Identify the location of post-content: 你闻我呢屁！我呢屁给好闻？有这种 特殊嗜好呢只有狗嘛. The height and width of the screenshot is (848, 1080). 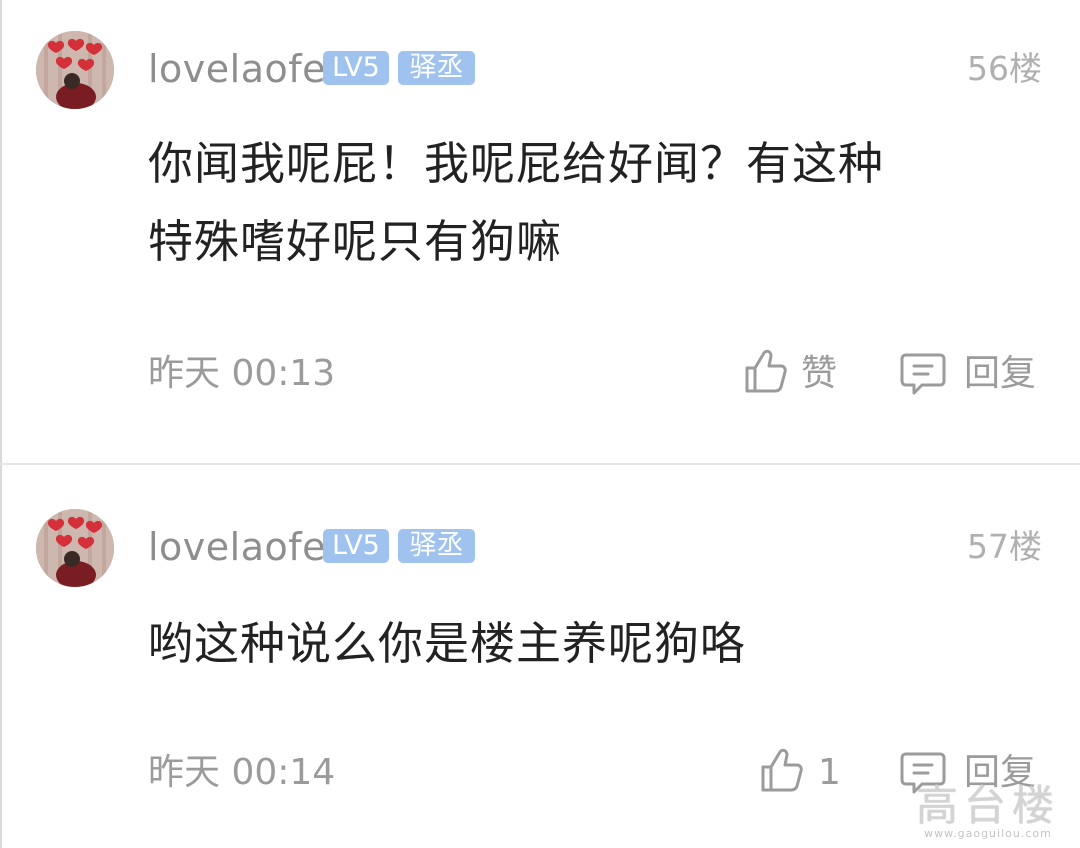
(588, 203).